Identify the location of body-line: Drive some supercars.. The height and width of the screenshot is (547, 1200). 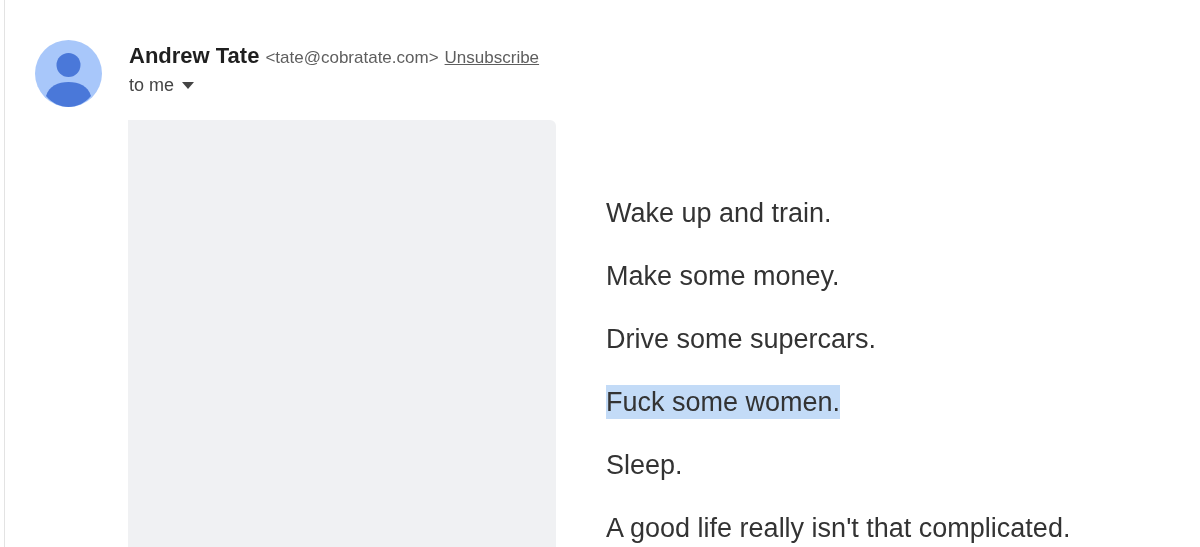
(741, 339).